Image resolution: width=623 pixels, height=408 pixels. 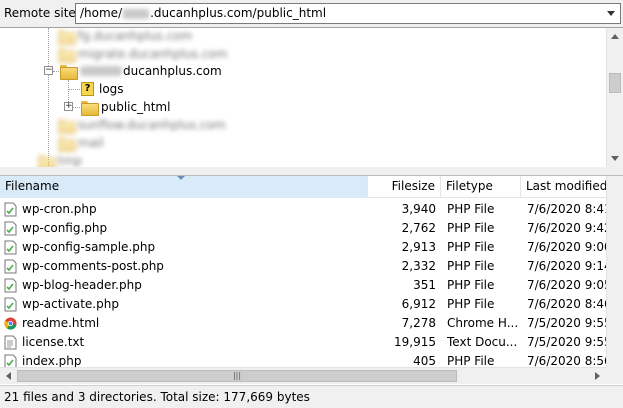 I want to click on tree-item-label: fg.ducanhplus.com, so click(x=135, y=36).